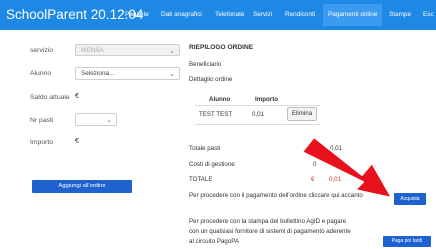 This screenshot has height=249, width=436. I want to click on red-arrow-icon, so click(347, 167).